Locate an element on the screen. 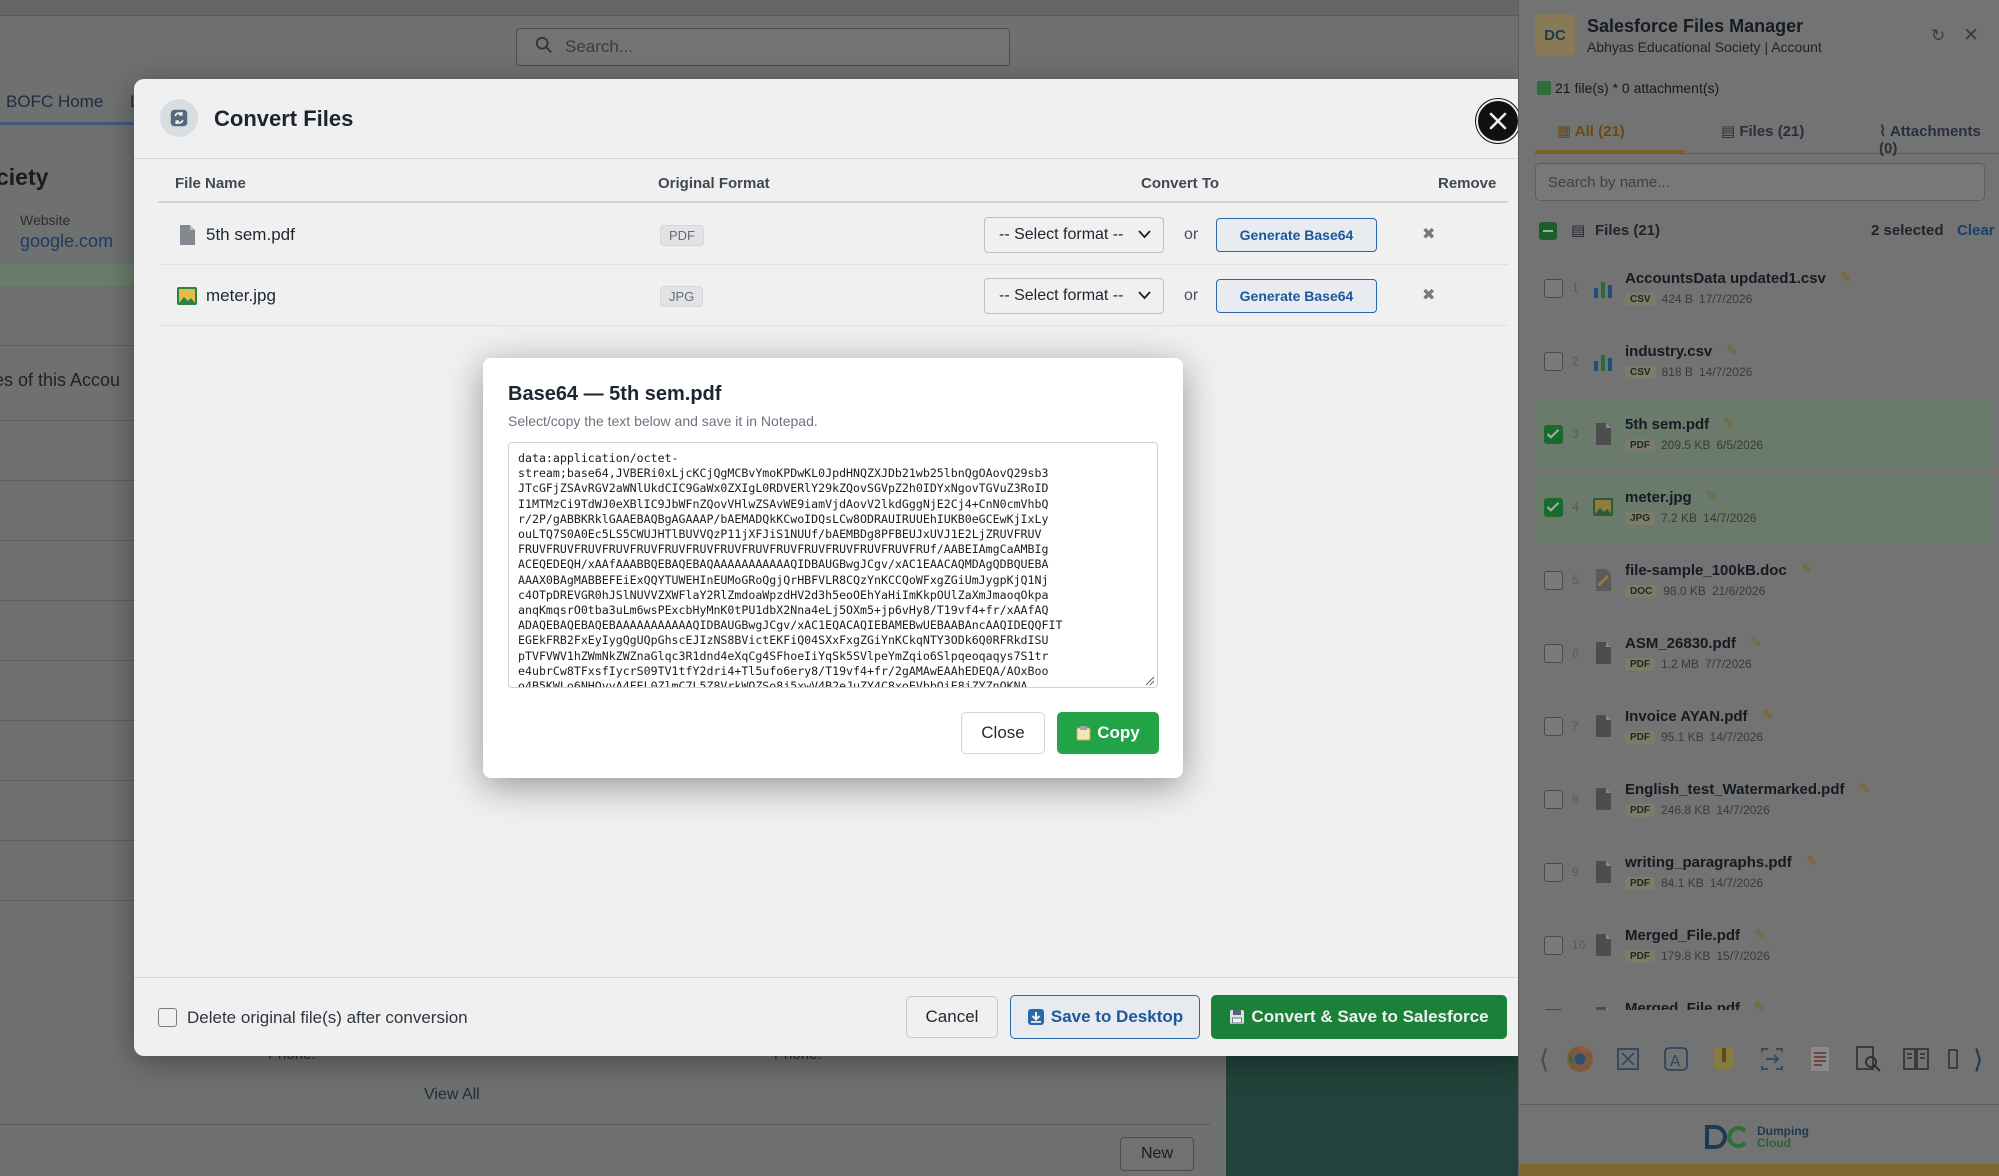 This screenshot has width=1999, height=1176. chevron-down-icon is located at coordinates (1144, 295).